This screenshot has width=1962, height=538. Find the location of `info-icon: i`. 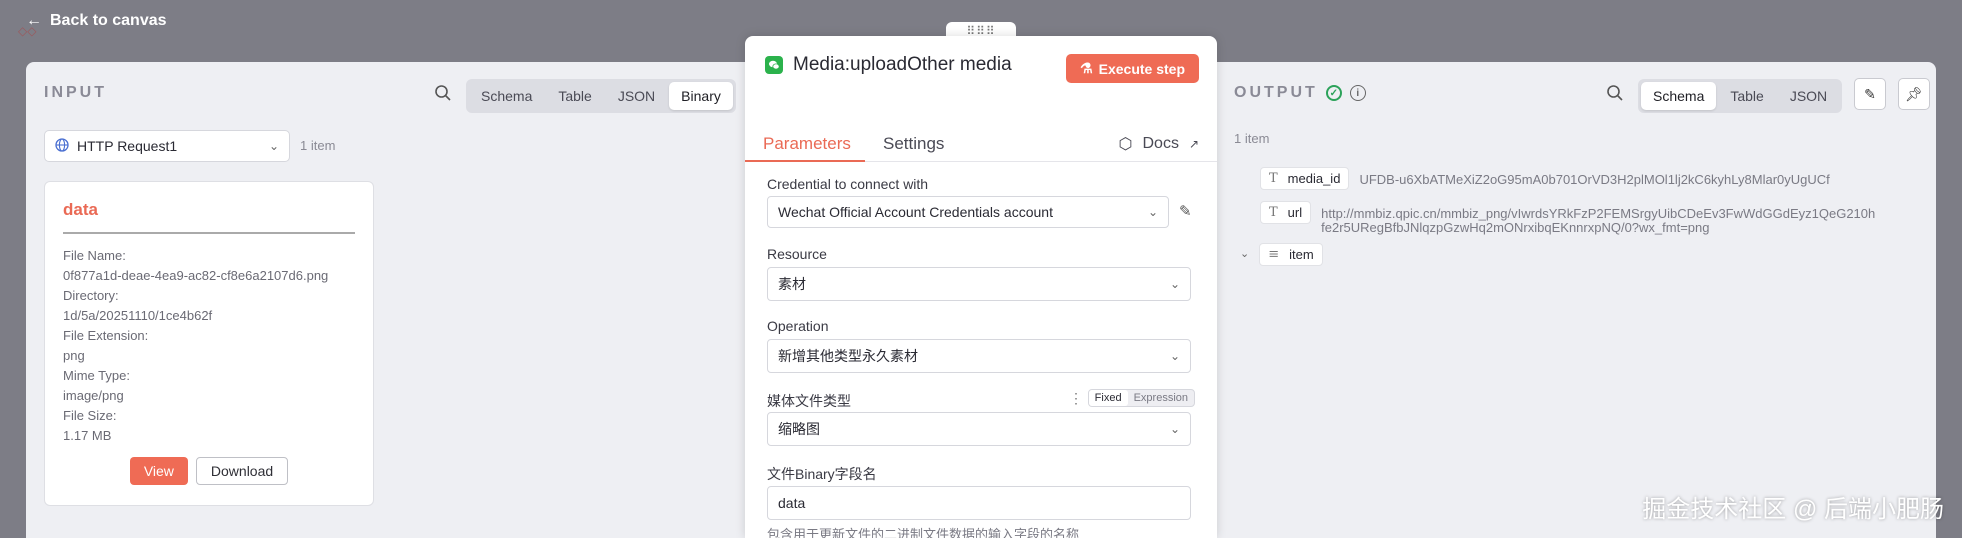

info-icon: i is located at coordinates (1357, 93).